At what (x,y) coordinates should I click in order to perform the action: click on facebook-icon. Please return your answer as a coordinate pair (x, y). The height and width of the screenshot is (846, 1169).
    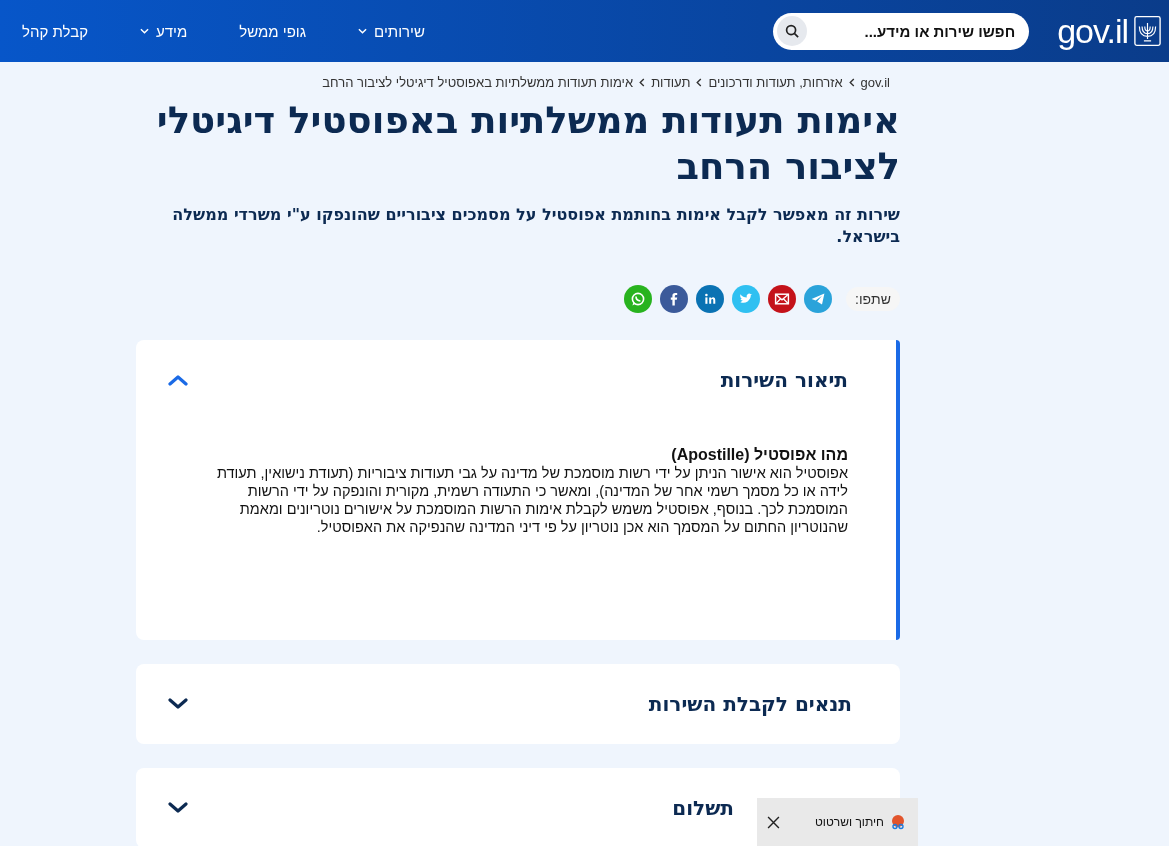
    Looking at the image, I should click on (674, 299).